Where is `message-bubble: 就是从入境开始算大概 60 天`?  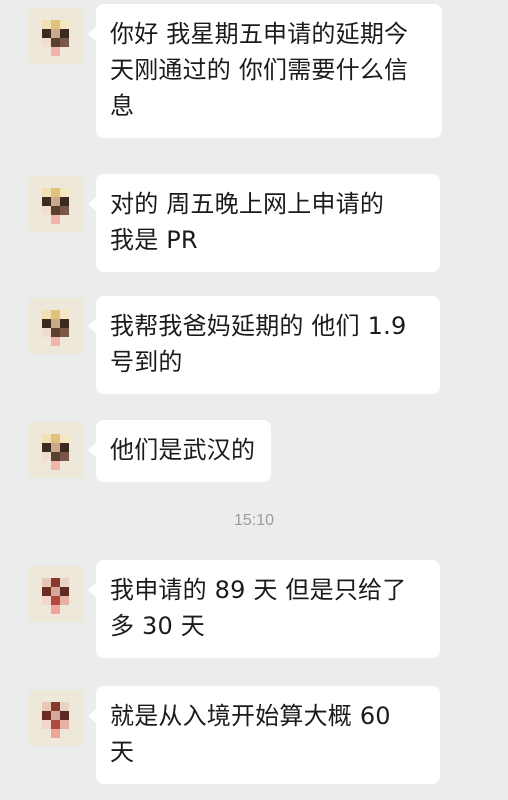
message-bubble: 就是从入境开始算大概 60 天 is located at coordinates (264, 735).